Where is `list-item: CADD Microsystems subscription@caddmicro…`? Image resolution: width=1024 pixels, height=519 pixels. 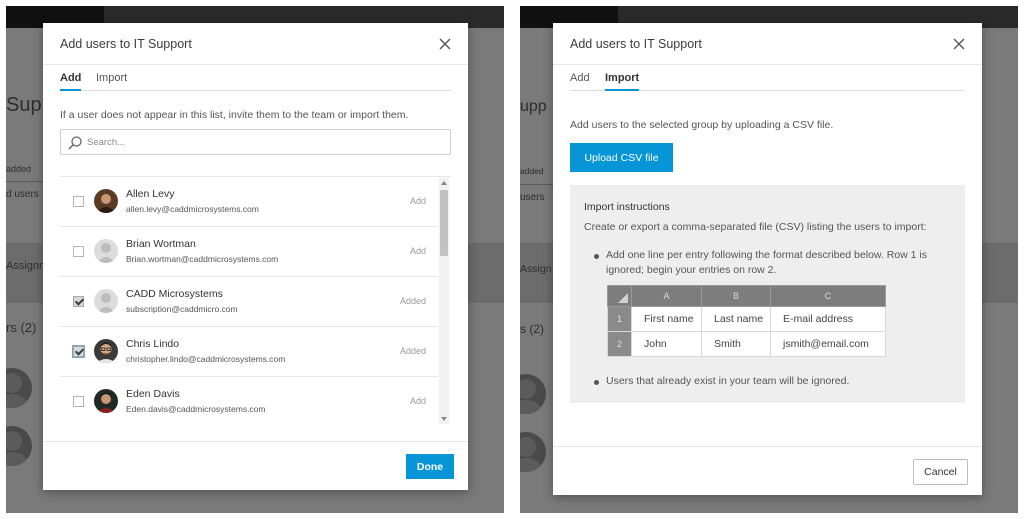
list-item: CADD Microsystems subscription@caddmicro… is located at coordinates (249, 302).